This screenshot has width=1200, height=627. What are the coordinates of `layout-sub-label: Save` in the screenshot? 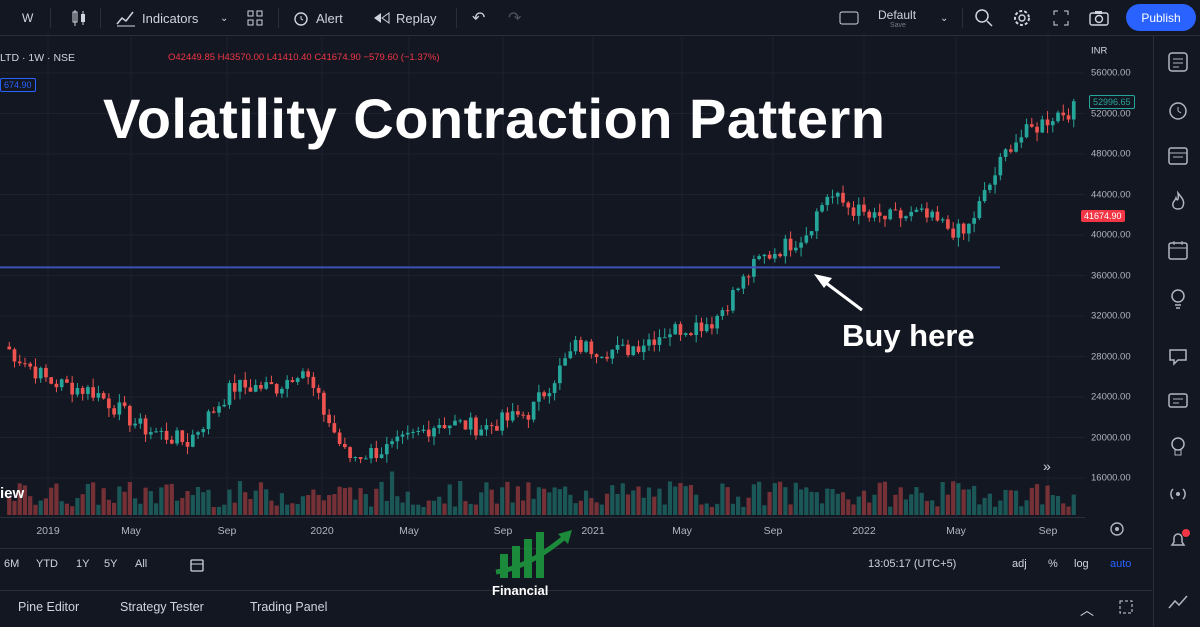 It's located at (898, 25).